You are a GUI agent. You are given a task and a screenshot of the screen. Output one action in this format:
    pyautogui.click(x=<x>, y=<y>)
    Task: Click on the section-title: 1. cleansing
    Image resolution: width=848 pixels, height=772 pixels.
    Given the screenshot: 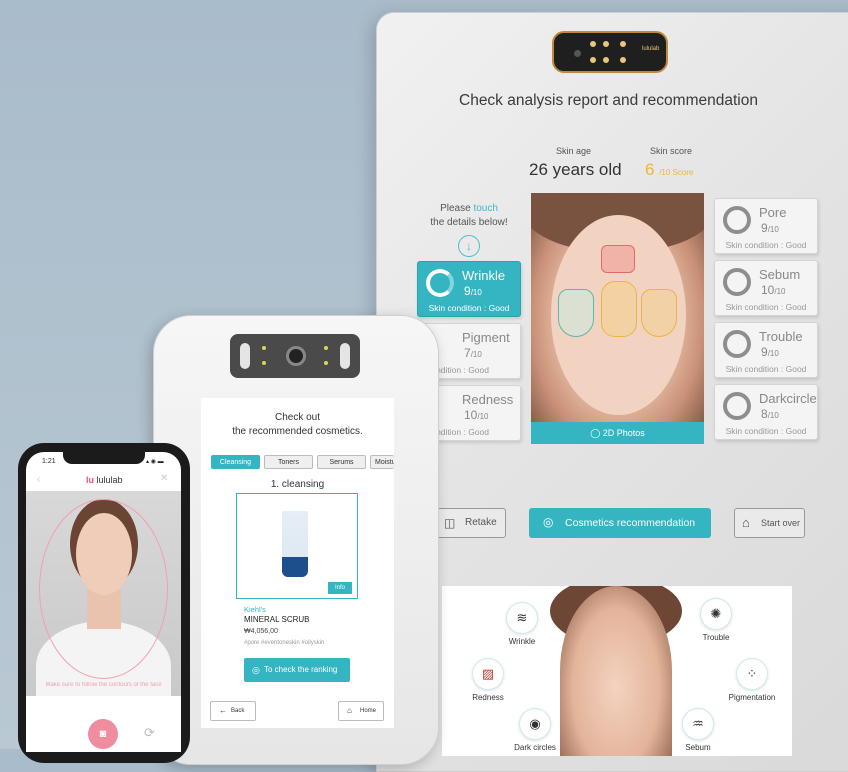 What is the action you would take?
    pyautogui.click(x=297, y=484)
    